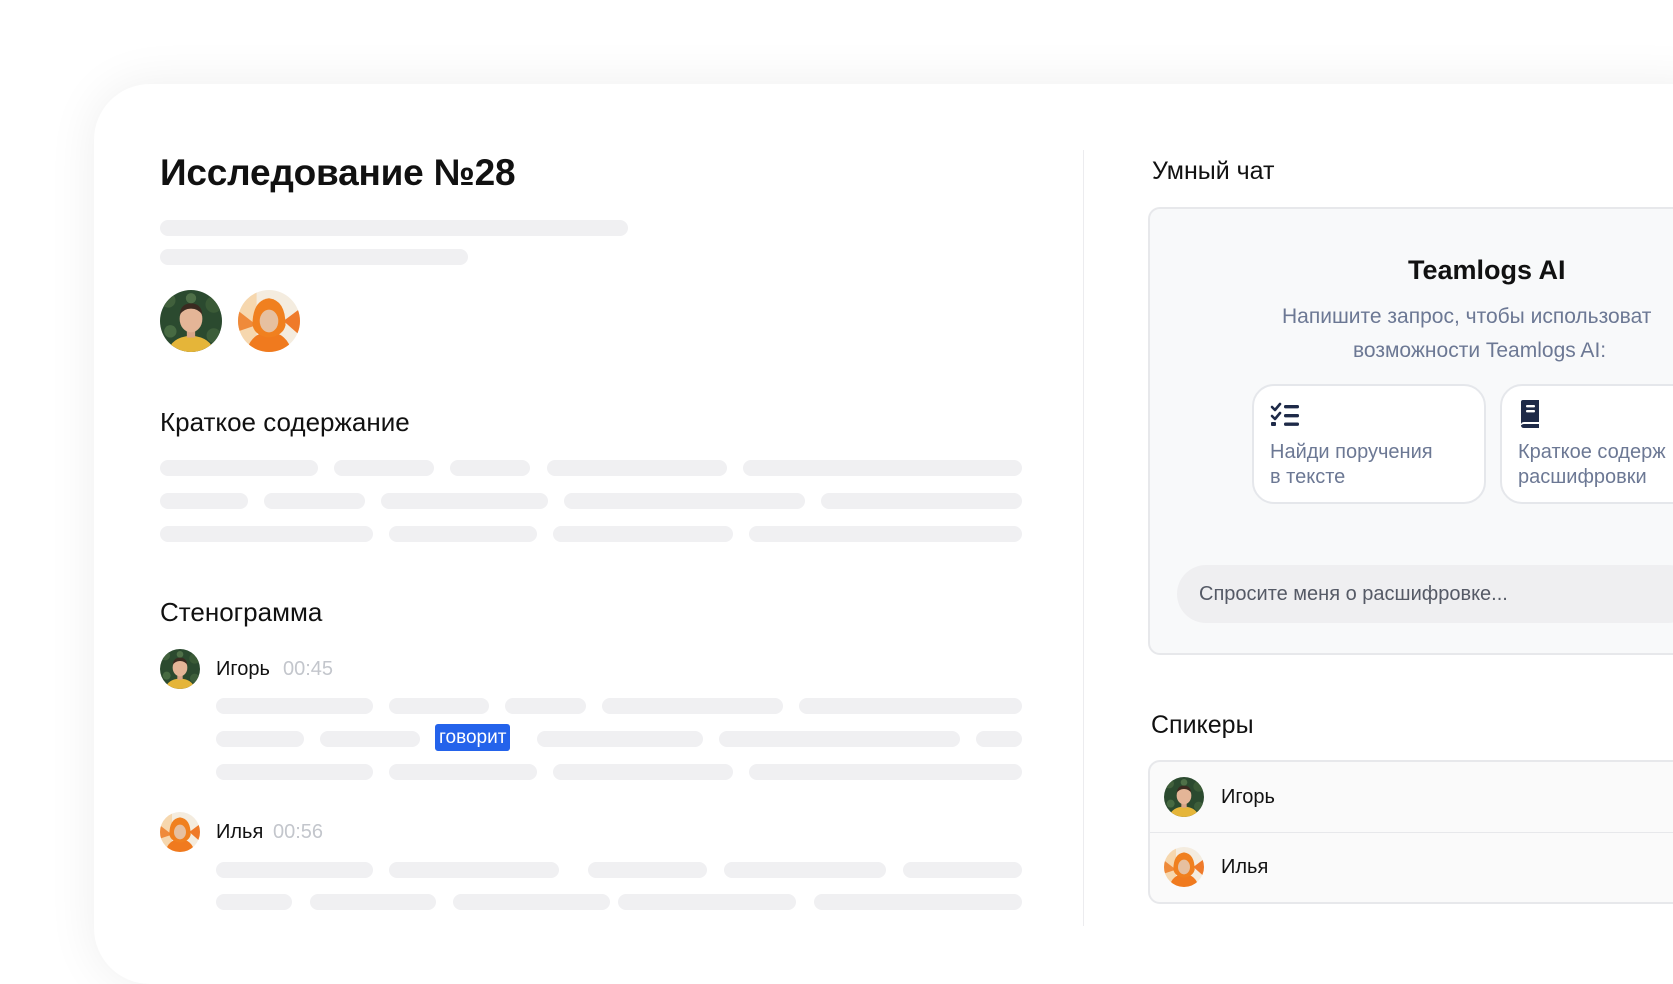  Describe the element at coordinates (1411, 797) in the screenshot. I see `speaker-row-igor: Игорь` at that location.